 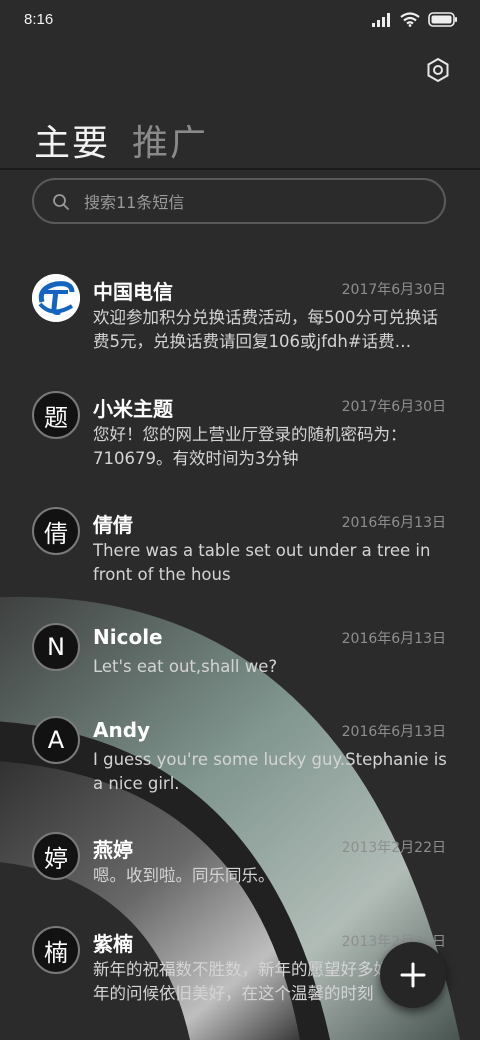 What do you see at coordinates (410, 19) in the screenshot?
I see `wifi-icon` at bounding box center [410, 19].